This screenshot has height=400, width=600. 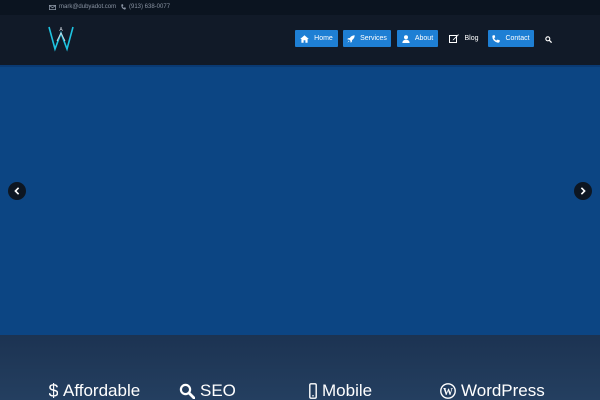 I want to click on feature-seo: SEO, so click(x=207, y=390).